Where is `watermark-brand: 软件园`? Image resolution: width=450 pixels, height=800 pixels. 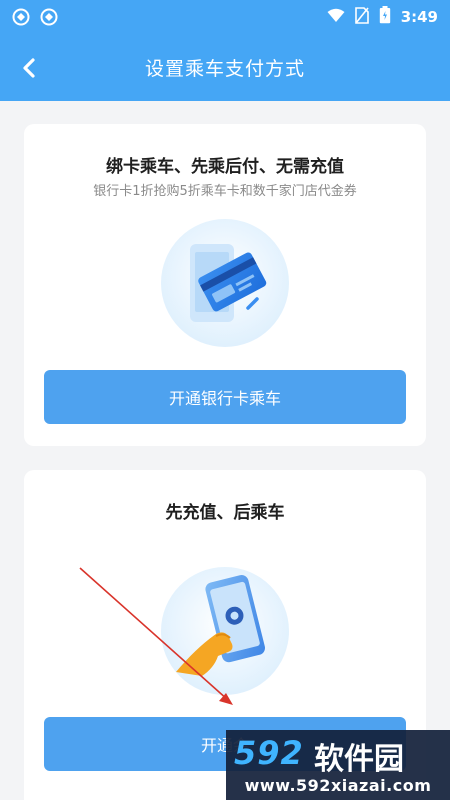
watermark-brand: 软件园 is located at coordinates (359, 759).